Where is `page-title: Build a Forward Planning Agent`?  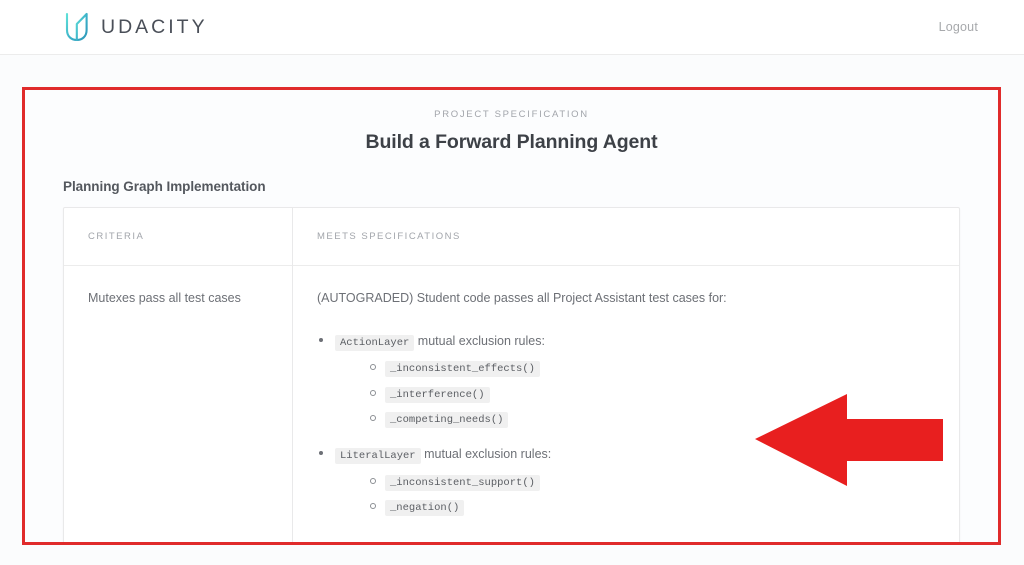 page-title: Build a Forward Planning Agent is located at coordinates (511, 142).